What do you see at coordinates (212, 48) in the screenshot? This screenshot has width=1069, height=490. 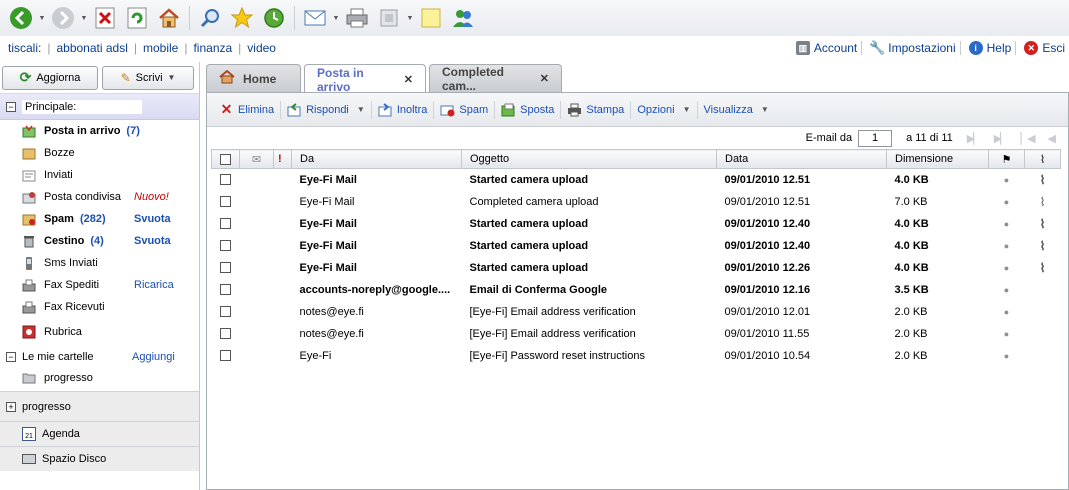 I see `link-finanza: finanza` at bounding box center [212, 48].